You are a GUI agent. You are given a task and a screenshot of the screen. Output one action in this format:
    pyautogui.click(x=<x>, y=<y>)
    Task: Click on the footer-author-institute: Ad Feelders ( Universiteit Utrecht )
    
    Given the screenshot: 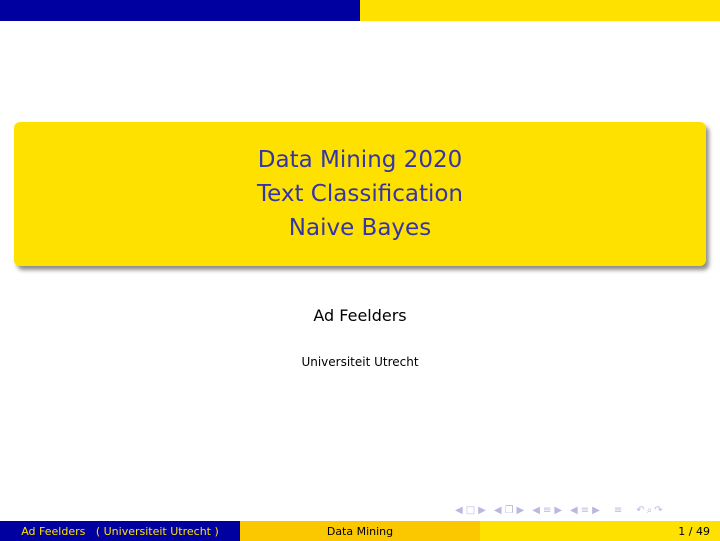 What is the action you would take?
    pyautogui.click(x=120, y=531)
    